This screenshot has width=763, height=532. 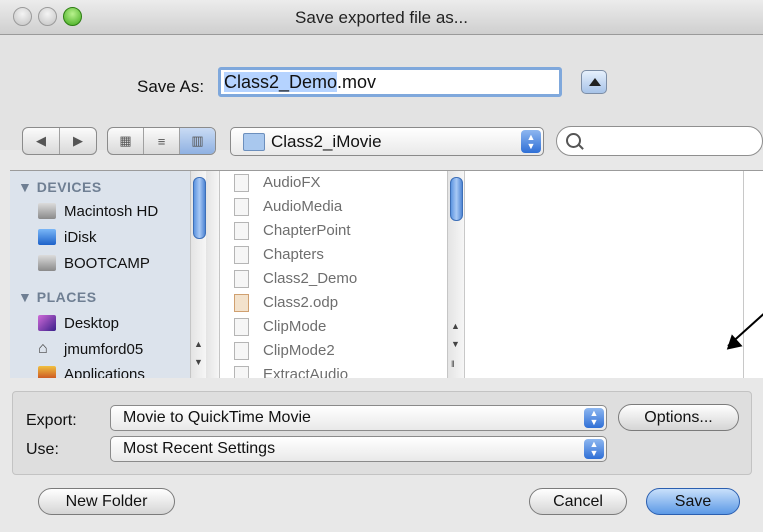 I want to click on back-button: ◀, so click(x=41, y=141).